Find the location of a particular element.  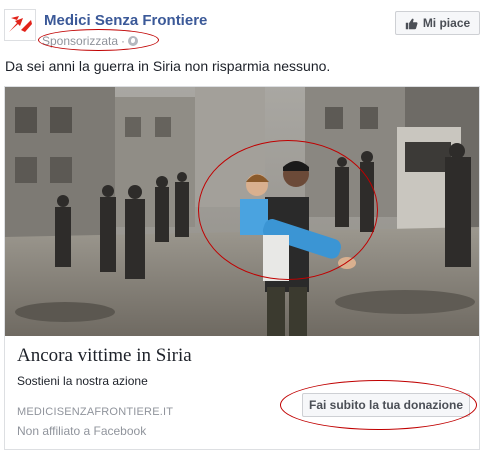

non-affiliation-note: Non affiliato a Facebook is located at coordinates (82, 431).